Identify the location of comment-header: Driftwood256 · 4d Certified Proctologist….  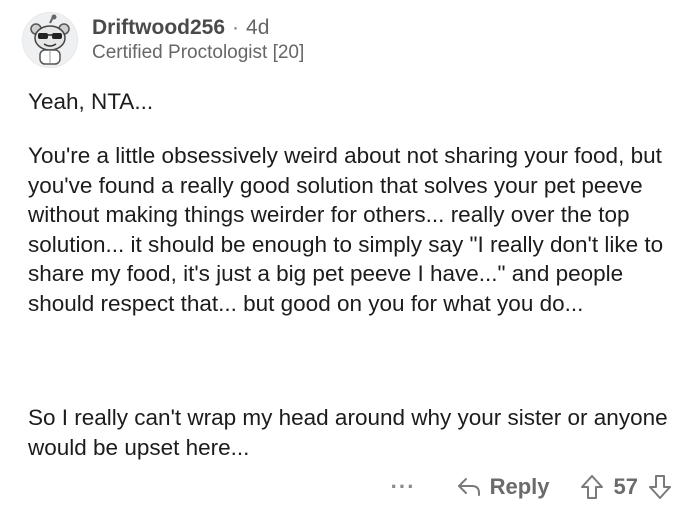
(163, 40).